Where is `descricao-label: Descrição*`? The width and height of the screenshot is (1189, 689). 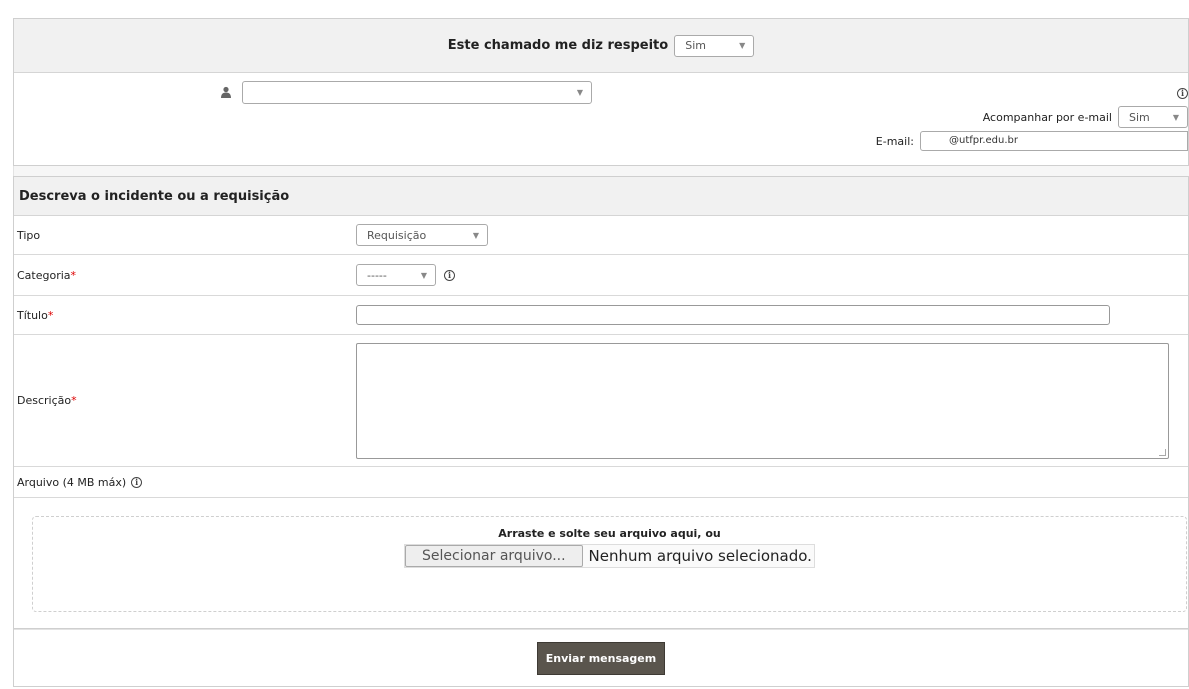 descricao-label: Descrição* is located at coordinates (47, 400).